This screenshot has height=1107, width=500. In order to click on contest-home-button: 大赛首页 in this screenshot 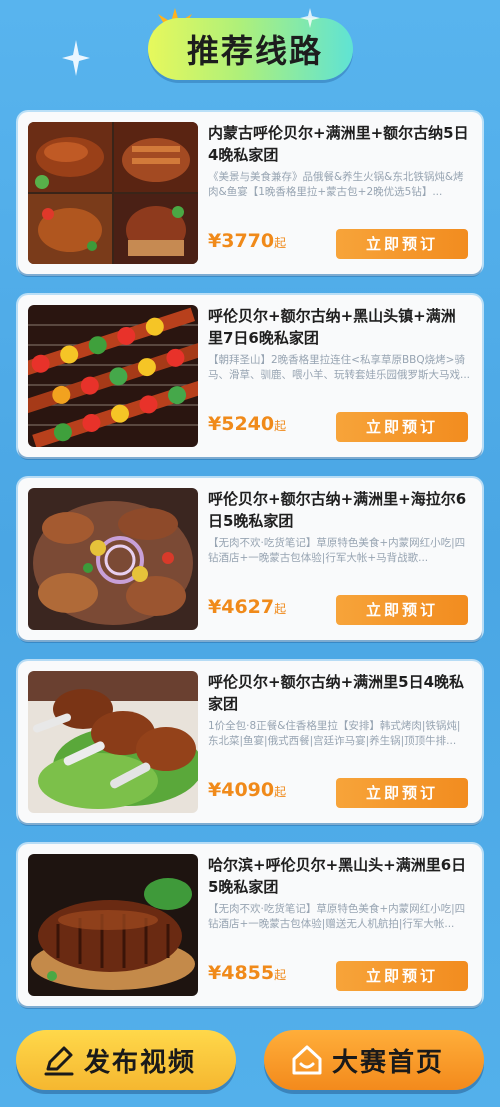, I will do `click(374, 1060)`.